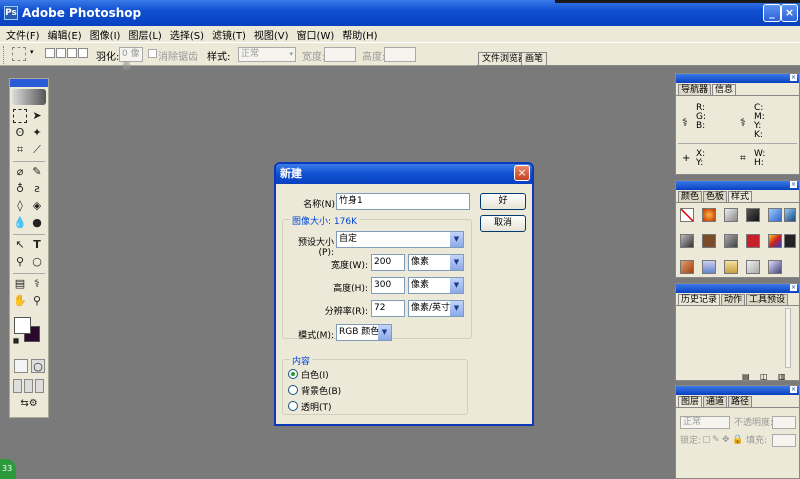 This screenshot has width=800, height=479. Describe the element at coordinates (20, 150) in the screenshot. I see `crop-icon: ⌗` at that location.